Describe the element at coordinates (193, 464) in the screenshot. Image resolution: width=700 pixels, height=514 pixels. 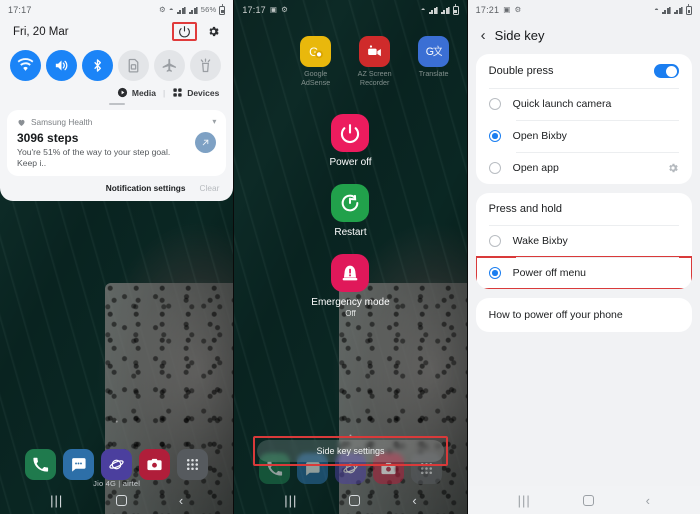
I see `dock-app-apps` at that location.